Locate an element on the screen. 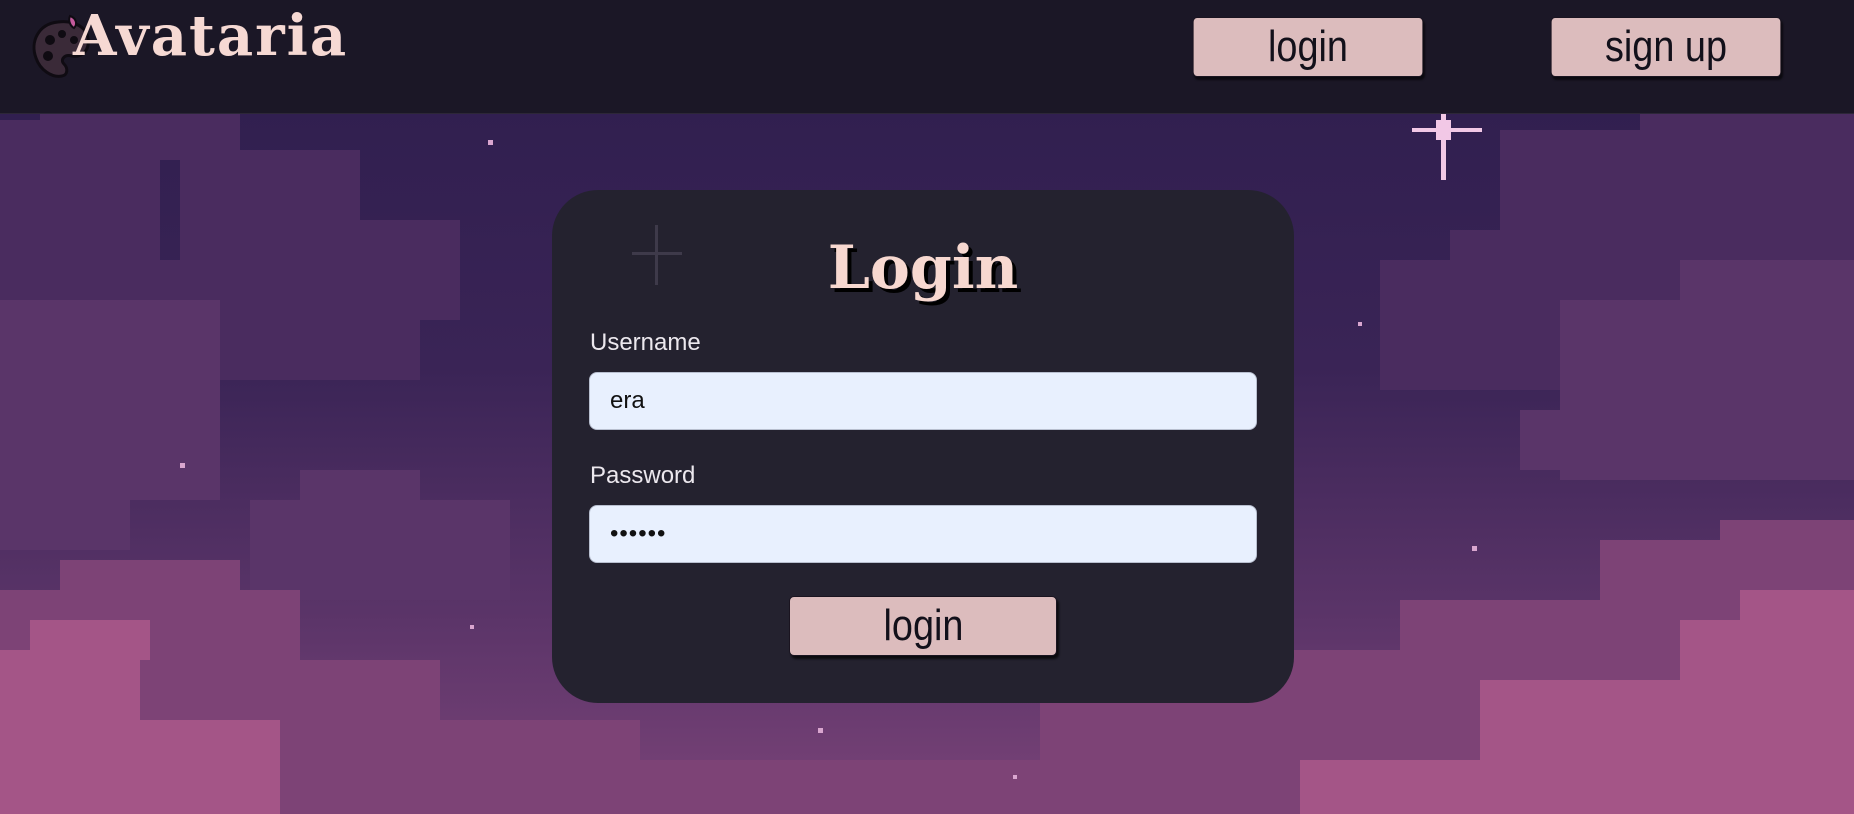 The image size is (1854, 814). login-submit-button: login is located at coordinates (923, 626).